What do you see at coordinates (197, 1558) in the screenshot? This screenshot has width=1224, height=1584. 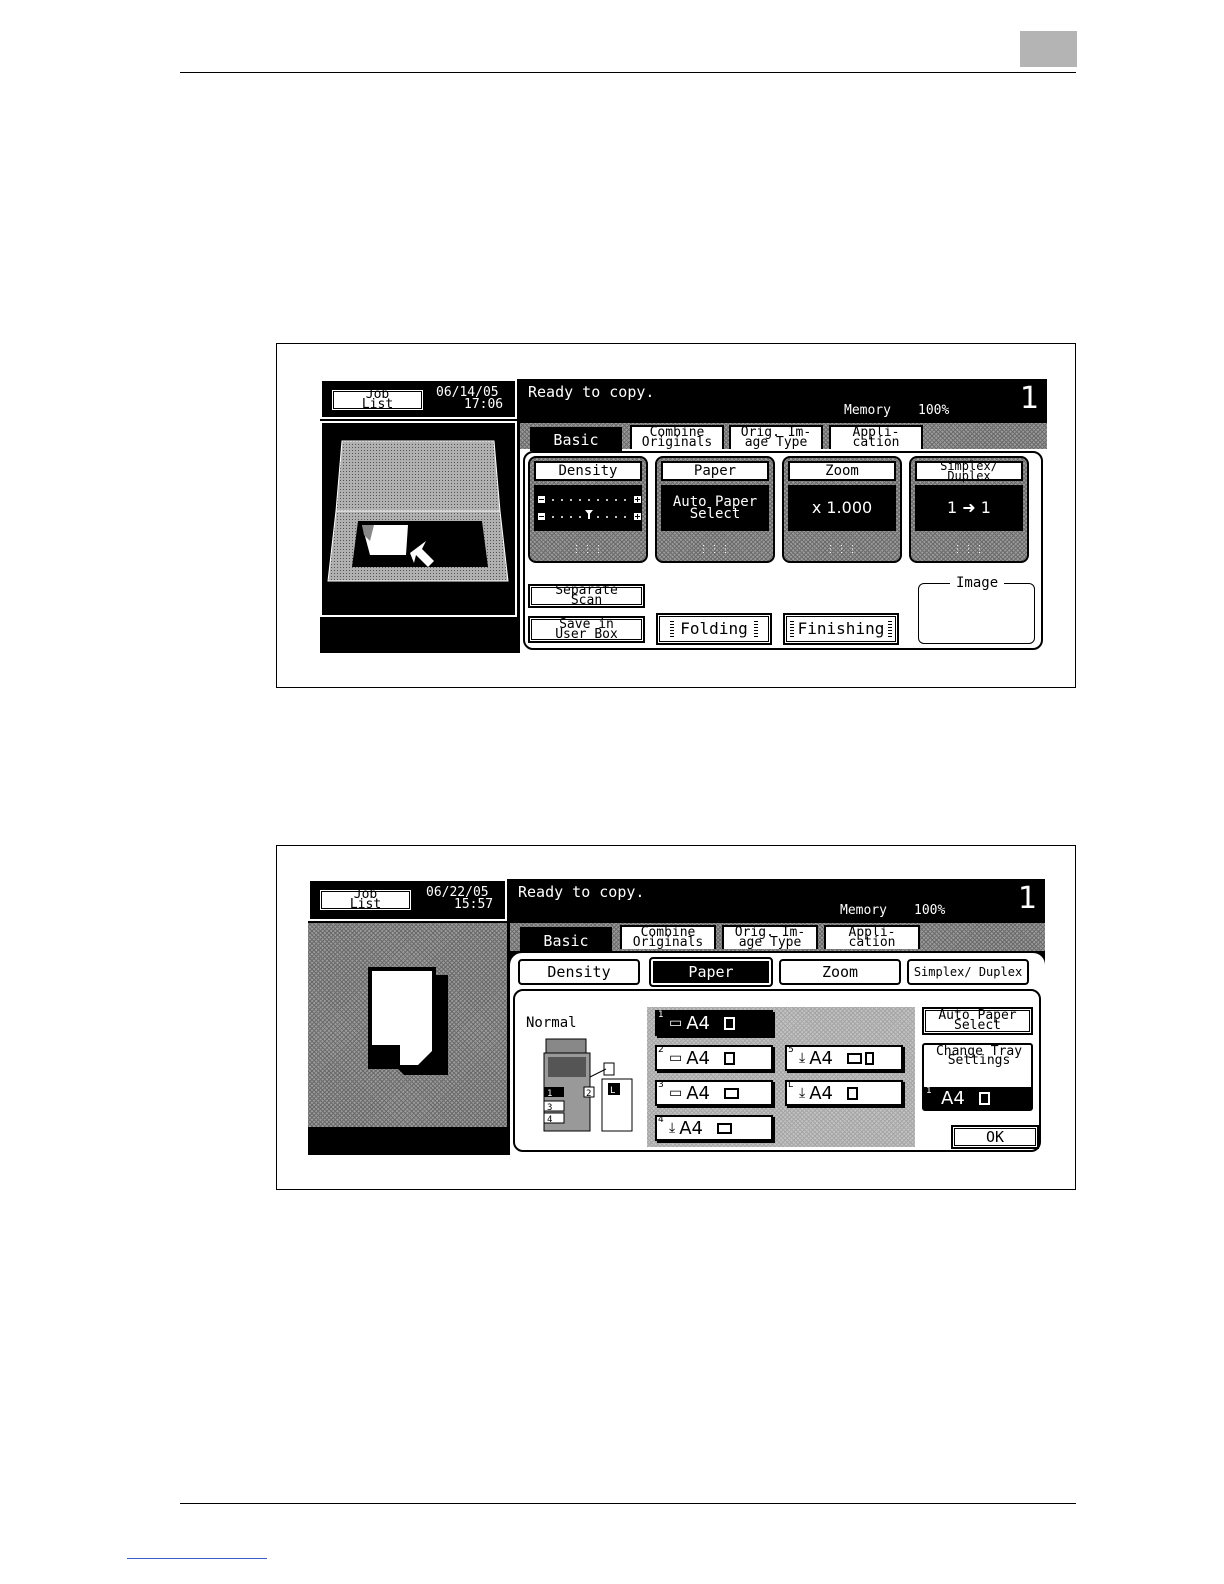 I see `footer-link-underline` at bounding box center [197, 1558].